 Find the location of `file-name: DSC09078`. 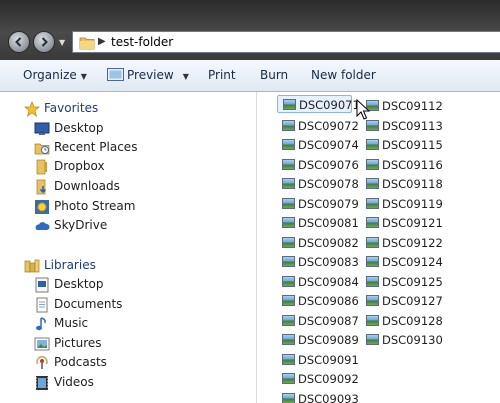

file-name: DSC09078 is located at coordinates (328, 184).